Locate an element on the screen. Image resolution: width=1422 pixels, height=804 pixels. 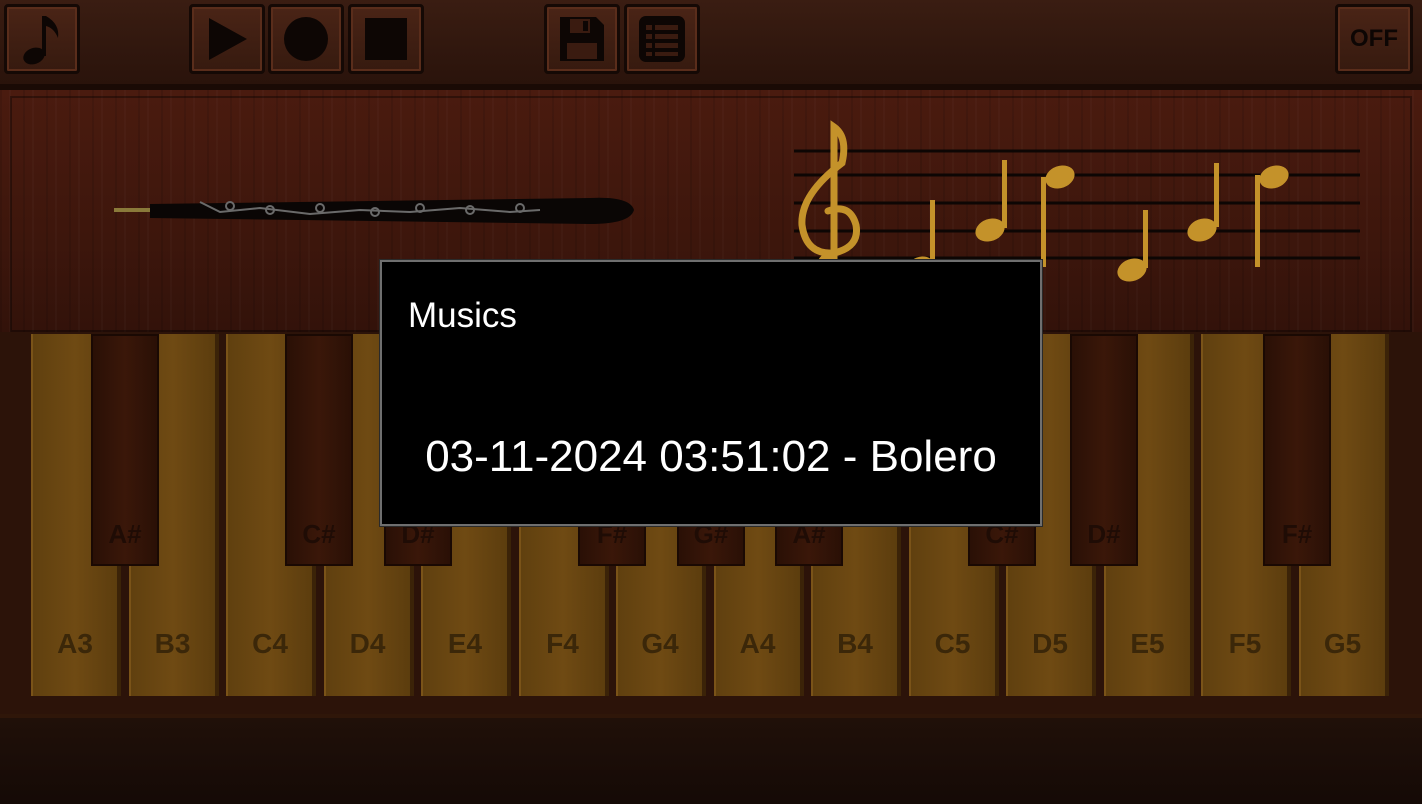
key-label: A# is located at coordinates (125, 534).